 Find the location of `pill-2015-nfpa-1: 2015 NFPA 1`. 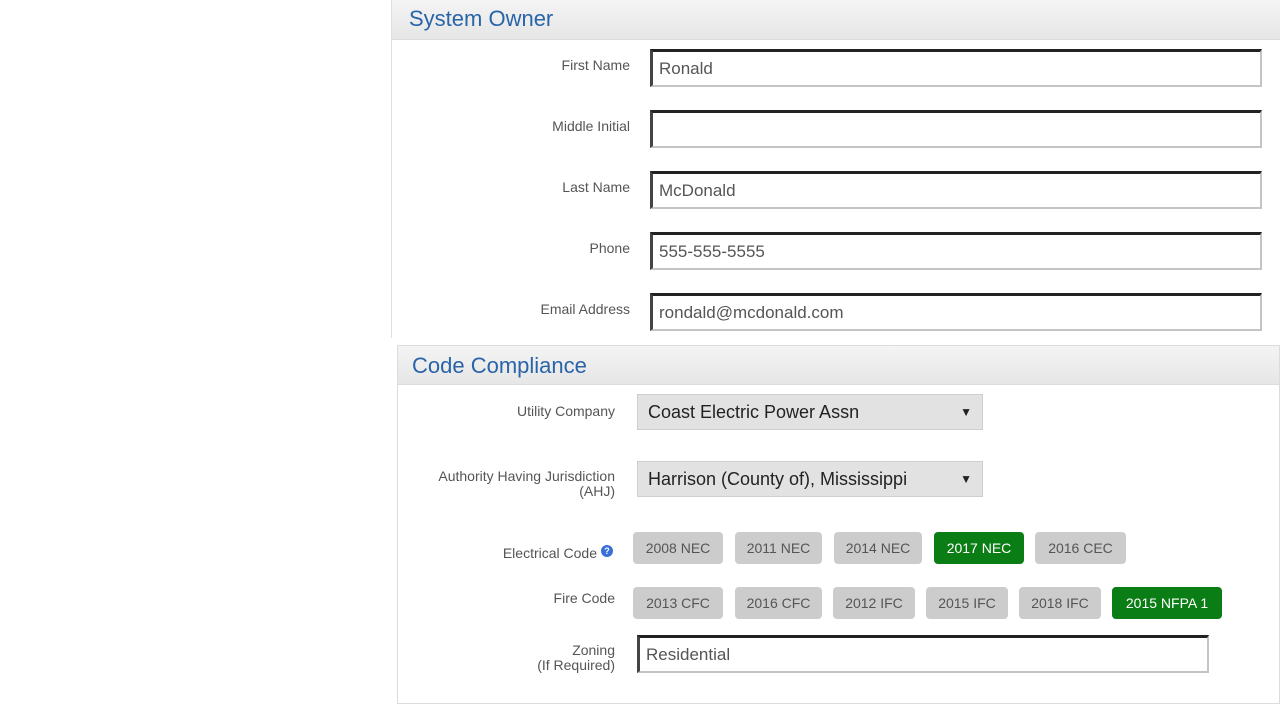

pill-2015-nfpa-1: 2015 NFPA 1 is located at coordinates (1167, 603).